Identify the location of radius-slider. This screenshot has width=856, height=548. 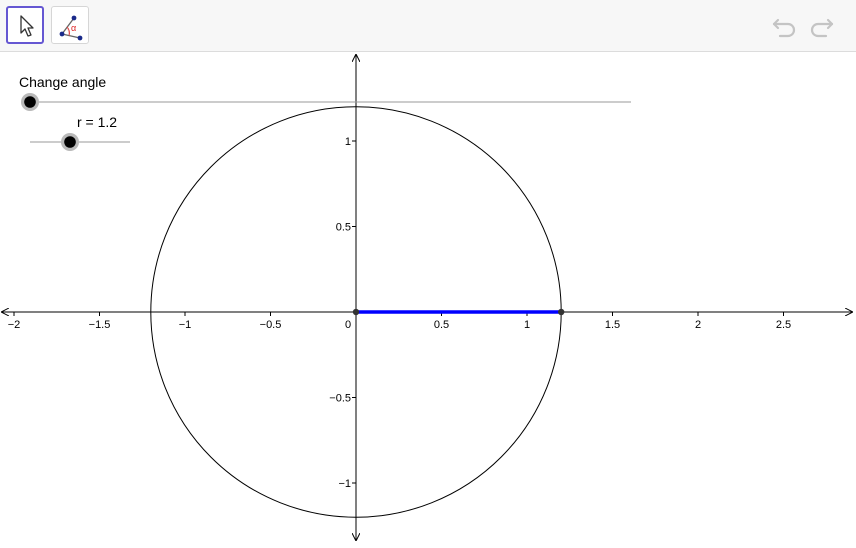
(80, 142).